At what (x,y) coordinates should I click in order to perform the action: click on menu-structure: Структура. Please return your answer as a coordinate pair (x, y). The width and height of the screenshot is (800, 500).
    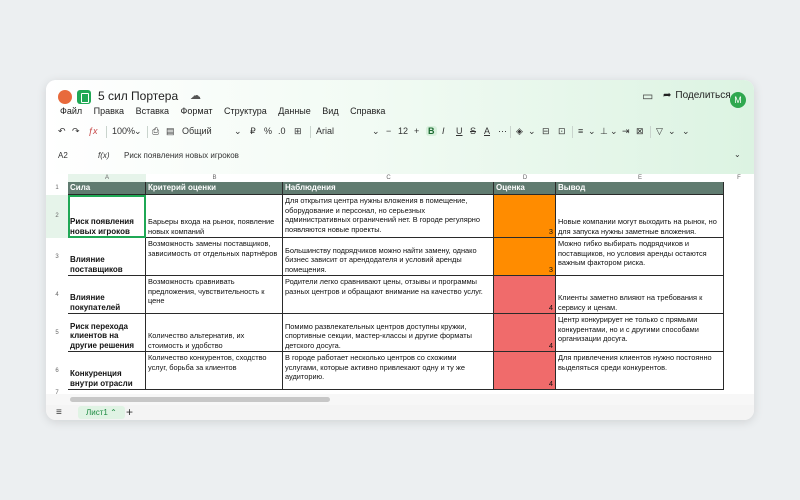
    Looking at the image, I should click on (245, 111).